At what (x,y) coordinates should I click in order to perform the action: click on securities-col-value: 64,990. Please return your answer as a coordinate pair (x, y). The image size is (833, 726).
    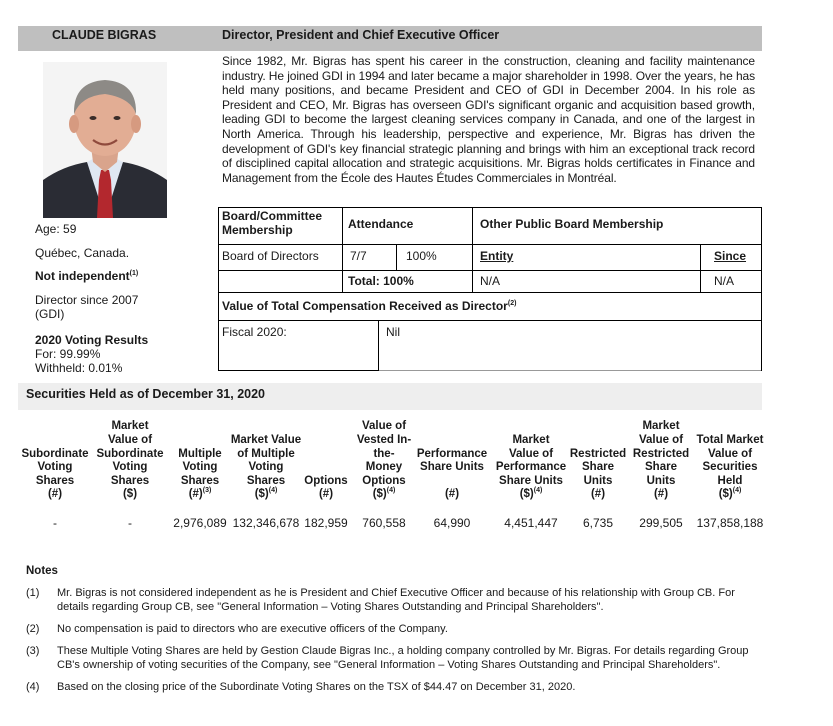
    Looking at the image, I should click on (452, 523).